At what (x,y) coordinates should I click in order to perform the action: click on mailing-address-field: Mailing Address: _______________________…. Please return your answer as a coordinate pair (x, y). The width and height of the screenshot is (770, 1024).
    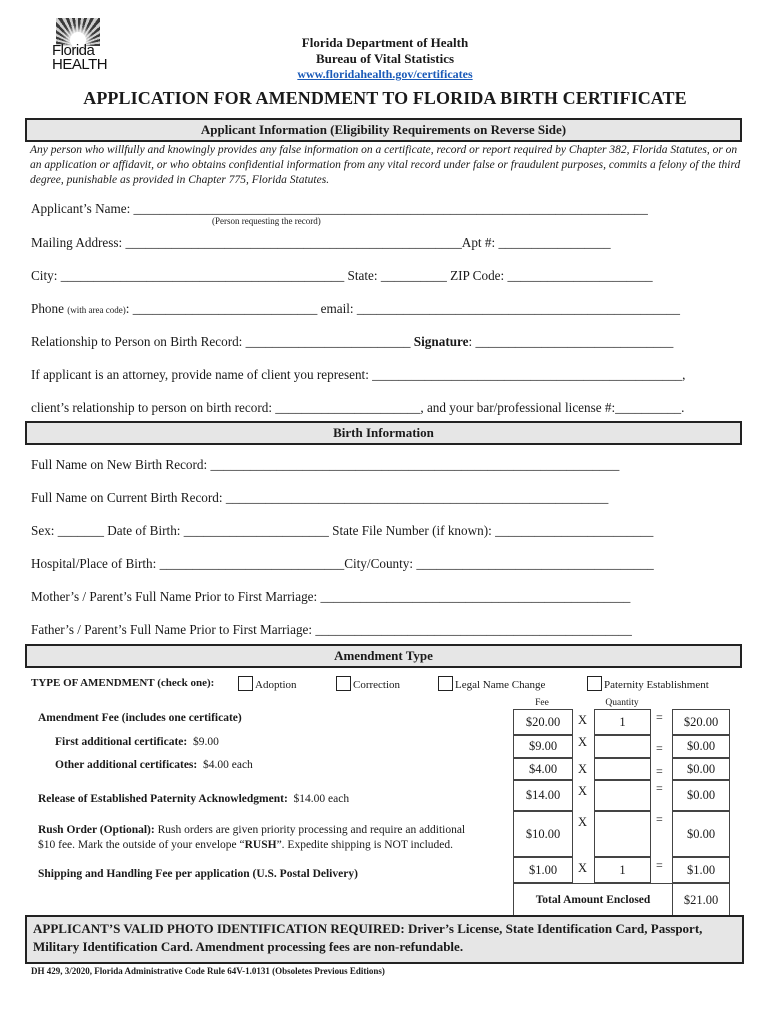
    Looking at the image, I should click on (321, 243).